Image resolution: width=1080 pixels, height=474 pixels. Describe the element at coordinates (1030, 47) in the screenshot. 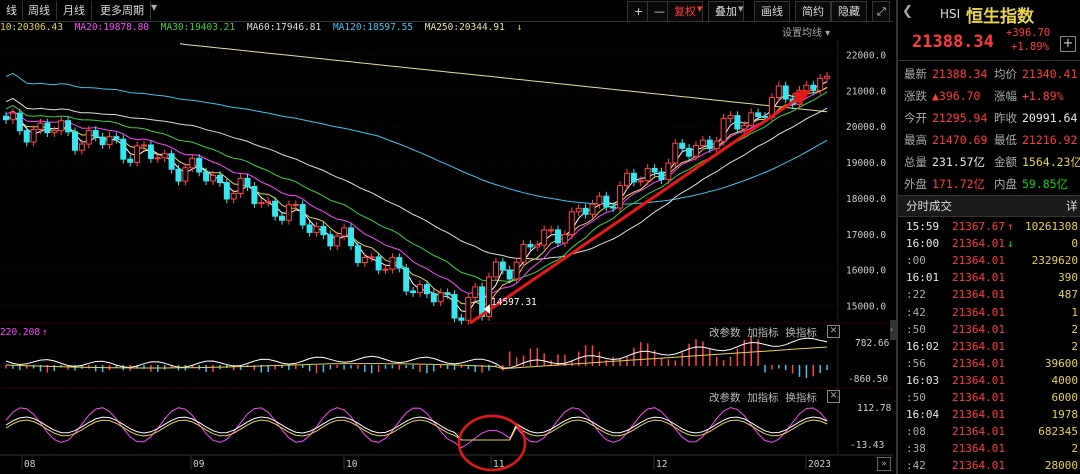

I see `change-percent: +1.89%` at that location.